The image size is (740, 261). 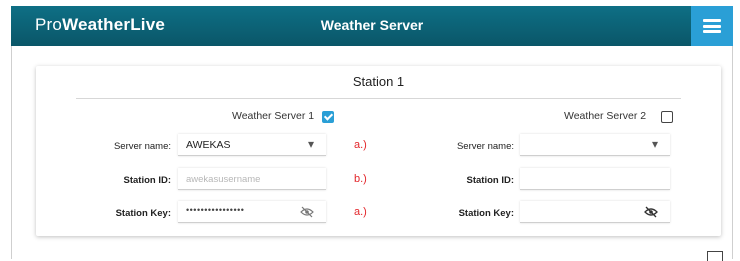 What do you see at coordinates (273, 116) in the screenshot?
I see `weather-server-1-label: Weather Server 1` at bounding box center [273, 116].